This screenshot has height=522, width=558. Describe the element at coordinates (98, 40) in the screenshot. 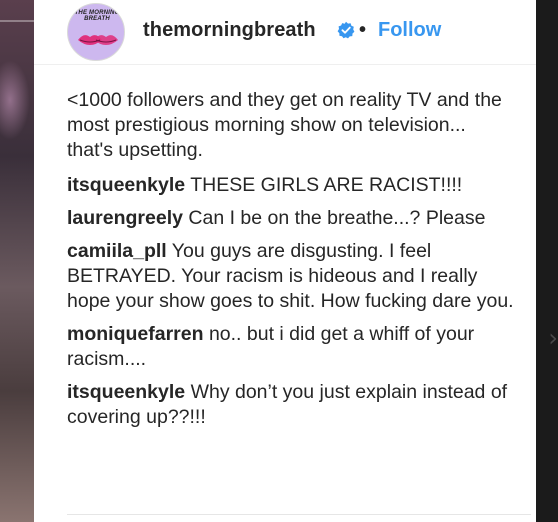

I see `avatar-lips-icon` at that location.